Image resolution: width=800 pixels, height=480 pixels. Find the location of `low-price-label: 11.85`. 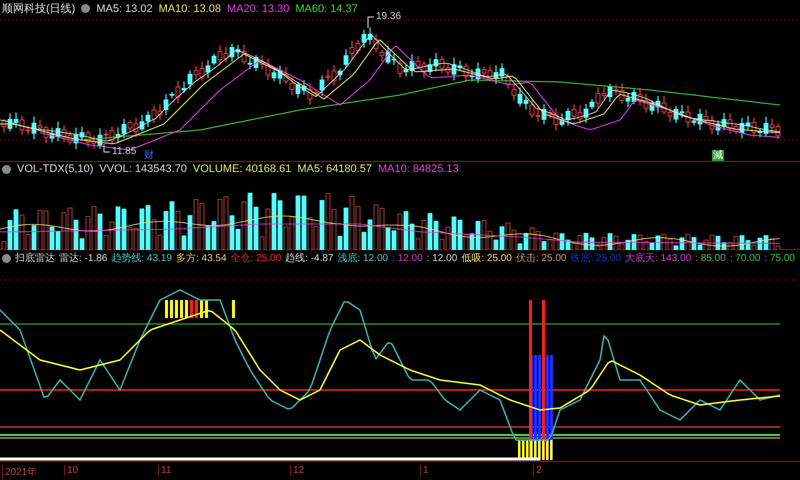

low-price-label: 11.85 is located at coordinates (124, 151).